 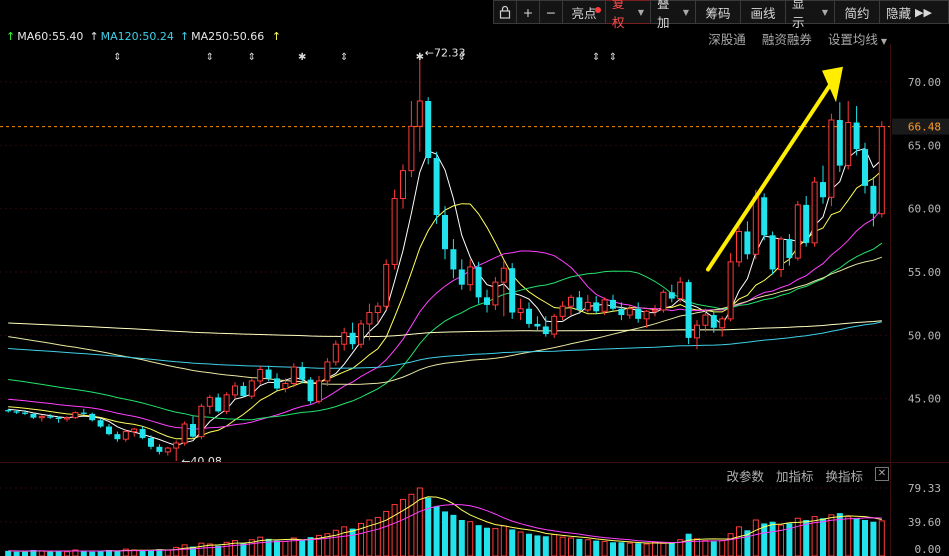 What do you see at coordinates (928, 549) in the screenshot?
I see `volume-tick-label: 0.00` at bounding box center [928, 549].